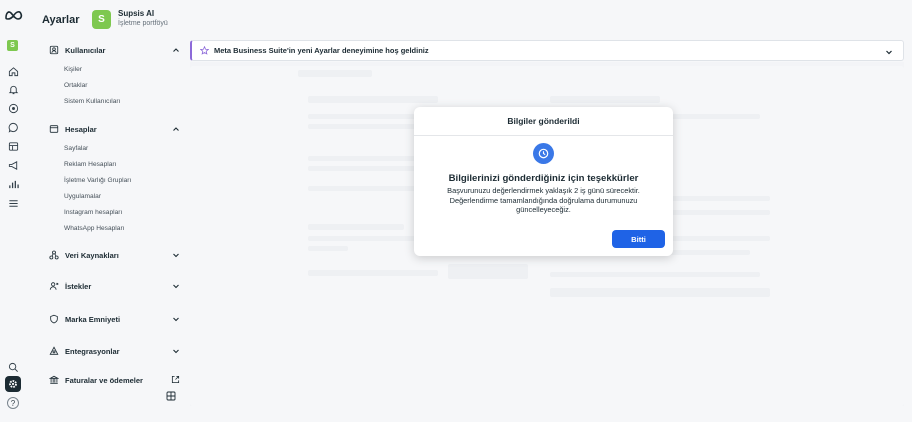 This screenshot has width=912, height=422. Describe the element at coordinates (471, 20) in the screenshot. I see `top-bar: Ayarlar S Supsis AI İşletme portföyü` at that location.